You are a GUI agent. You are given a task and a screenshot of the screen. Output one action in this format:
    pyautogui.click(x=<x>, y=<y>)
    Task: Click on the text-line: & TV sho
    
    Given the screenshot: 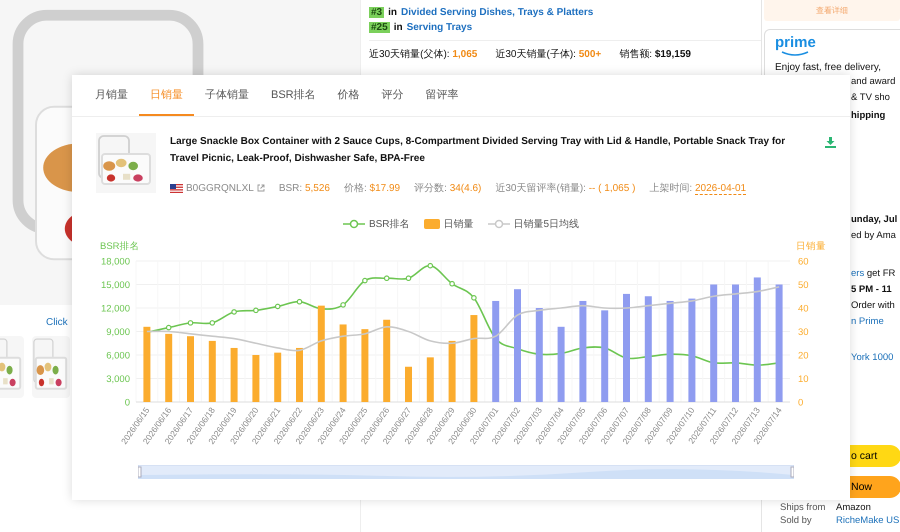 What is the action you would take?
    pyautogui.click(x=871, y=98)
    